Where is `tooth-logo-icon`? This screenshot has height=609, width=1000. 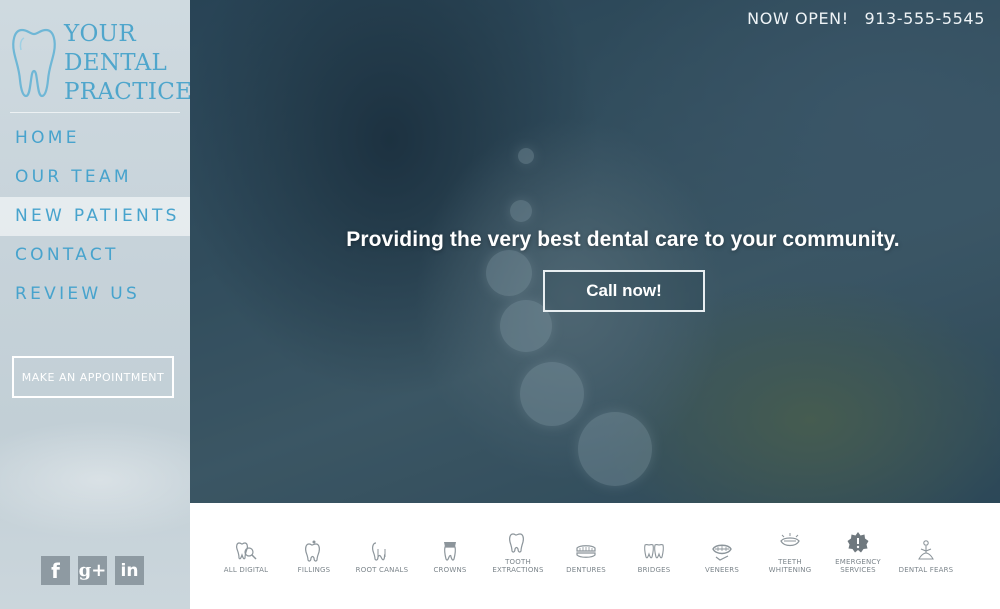 tooth-logo-icon is located at coordinates (34, 63).